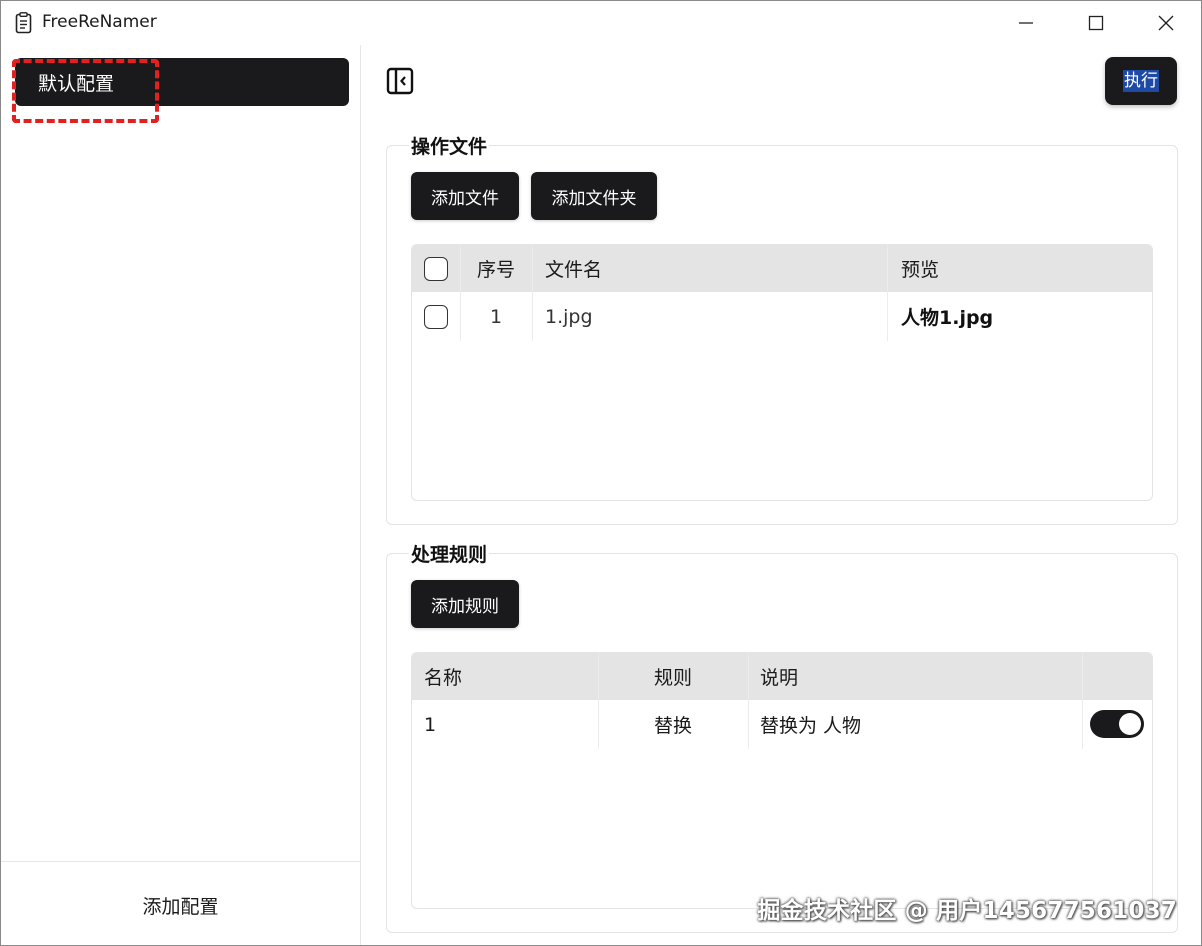  What do you see at coordinates (594, 196) in the screenshot?
I see `add-folder-button: 添加文件夹` at bounding box center [594, 196].